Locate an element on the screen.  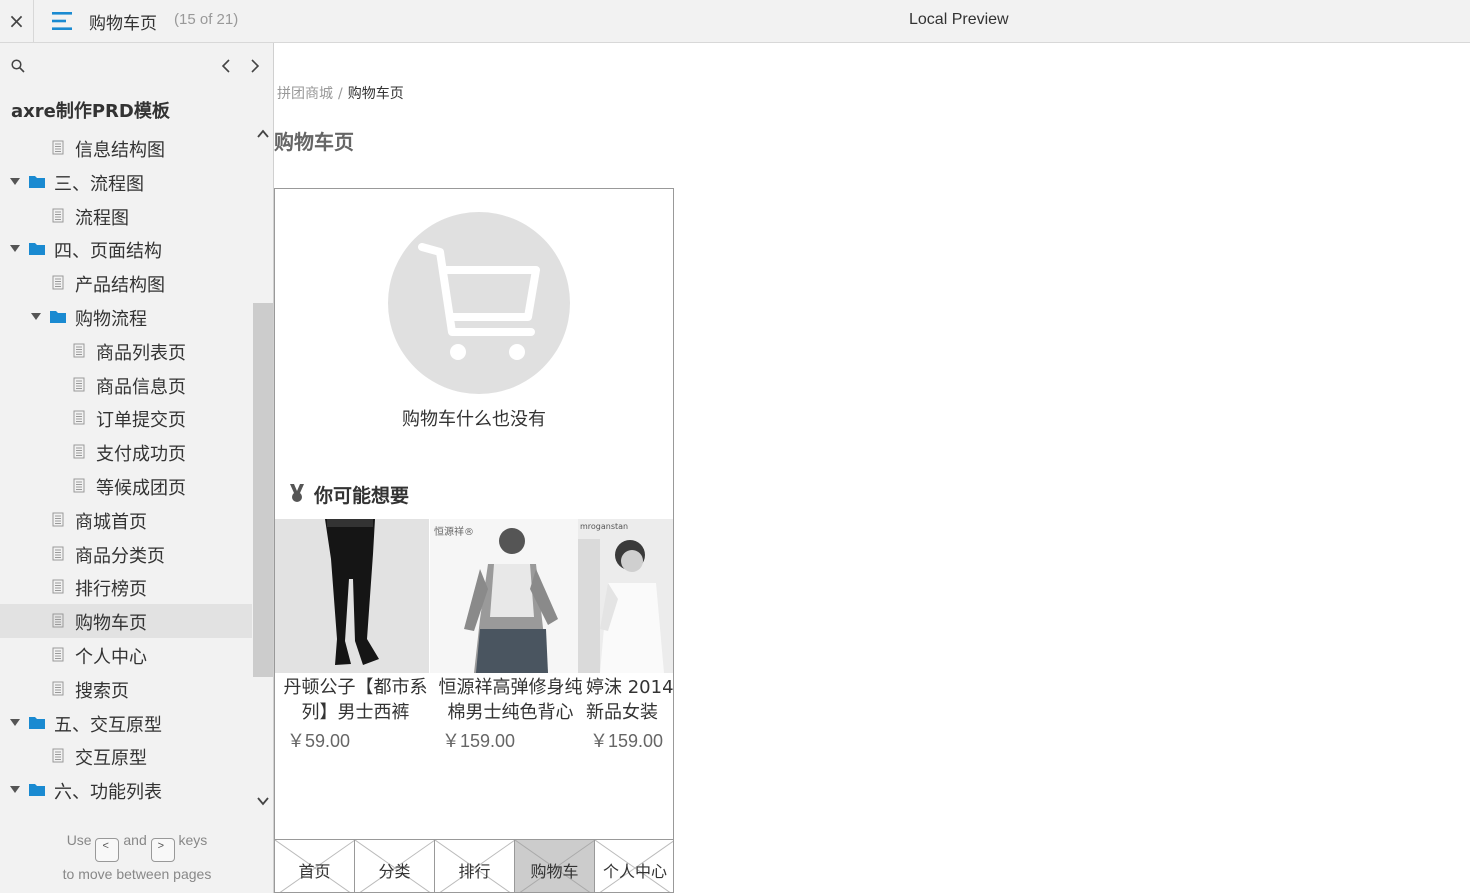
search-icon is located at coordinates (18, 66).